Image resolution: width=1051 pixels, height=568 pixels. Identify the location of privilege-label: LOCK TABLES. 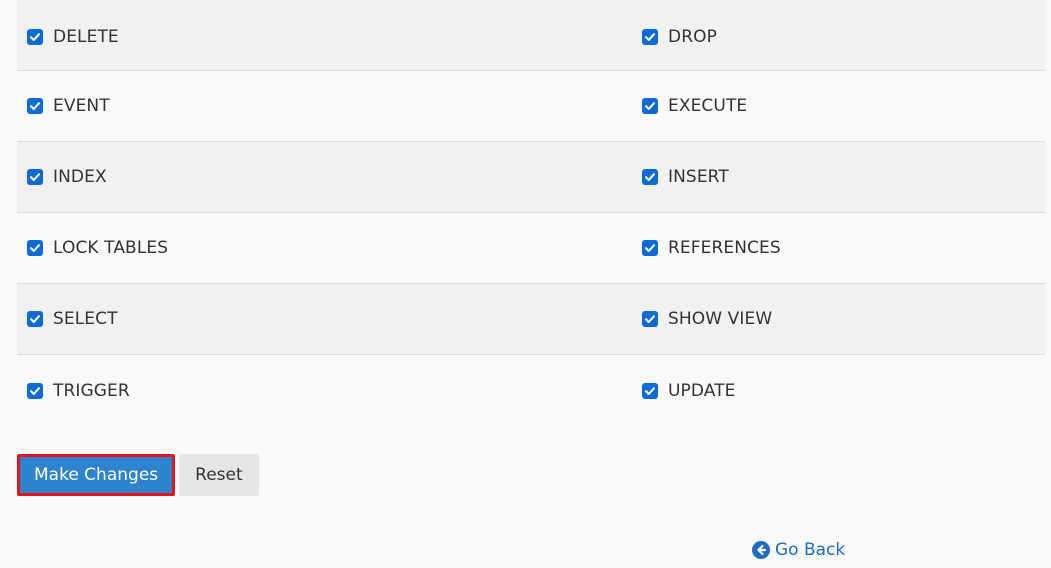
(111, 248).